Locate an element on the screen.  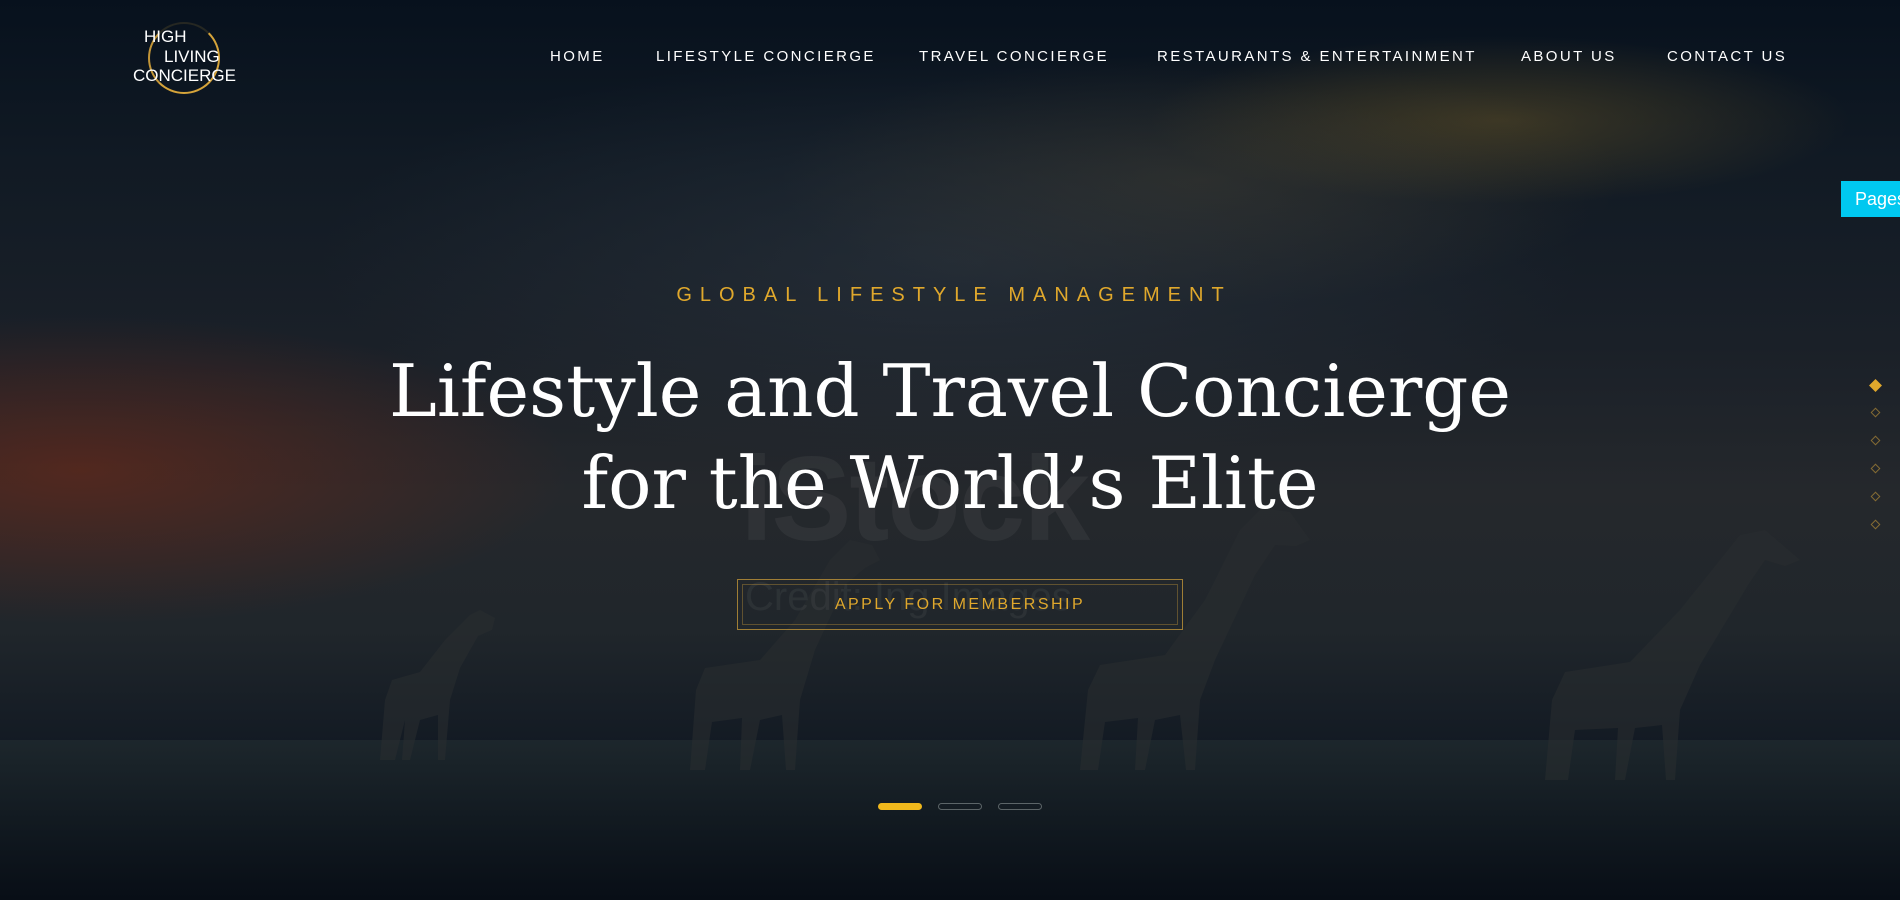
nav-item-travel-concierge: TRAVEL CONCIERGE is located at coordinates (1014, 56).